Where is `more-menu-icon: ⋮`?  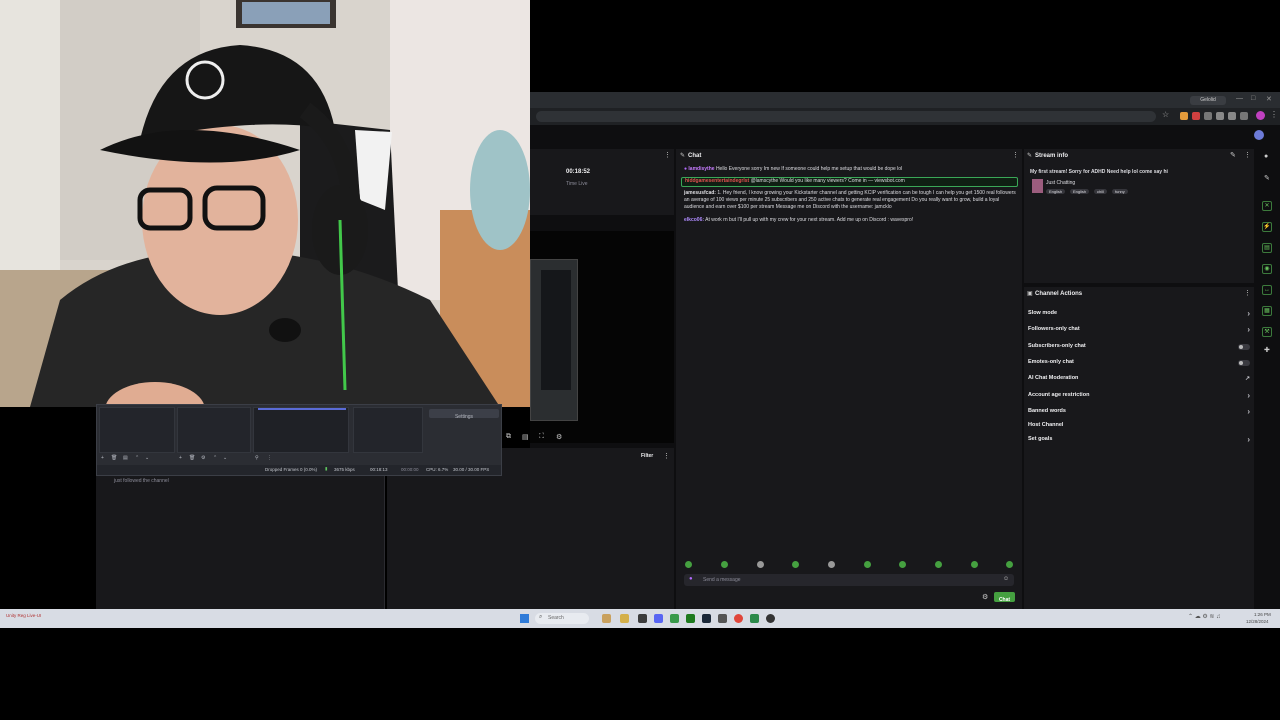 more-menu-icon: ⋮ is located at coordinates (1274, 114).